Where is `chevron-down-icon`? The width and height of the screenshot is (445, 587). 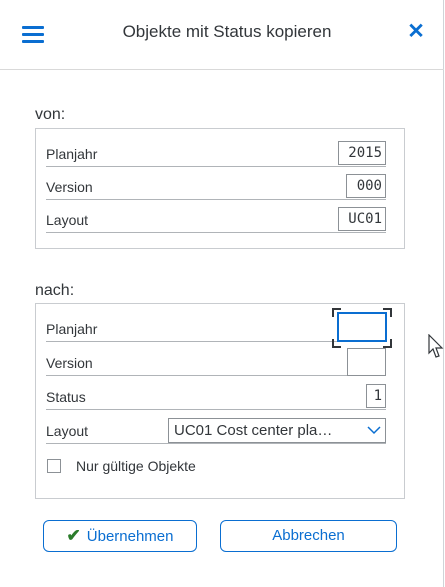 chevron-down-icon is located at coordinates (374, 433).